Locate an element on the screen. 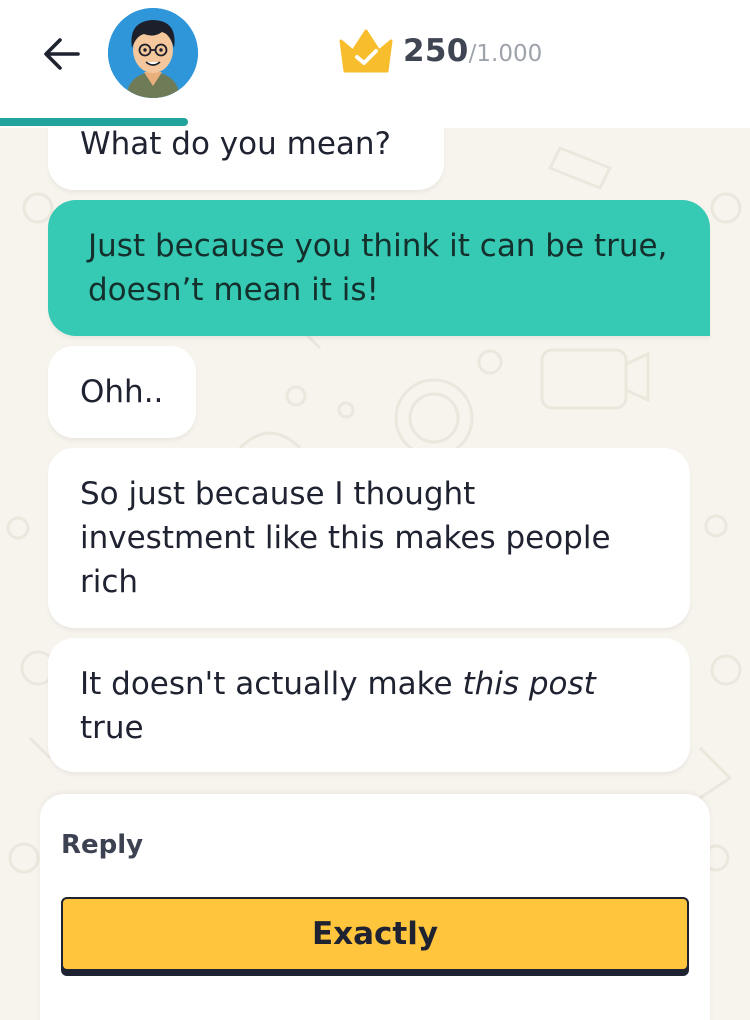 Image resolution: width=750 pixels, height=1020 pixels. progress-fill is located at coordinates (94, 122).